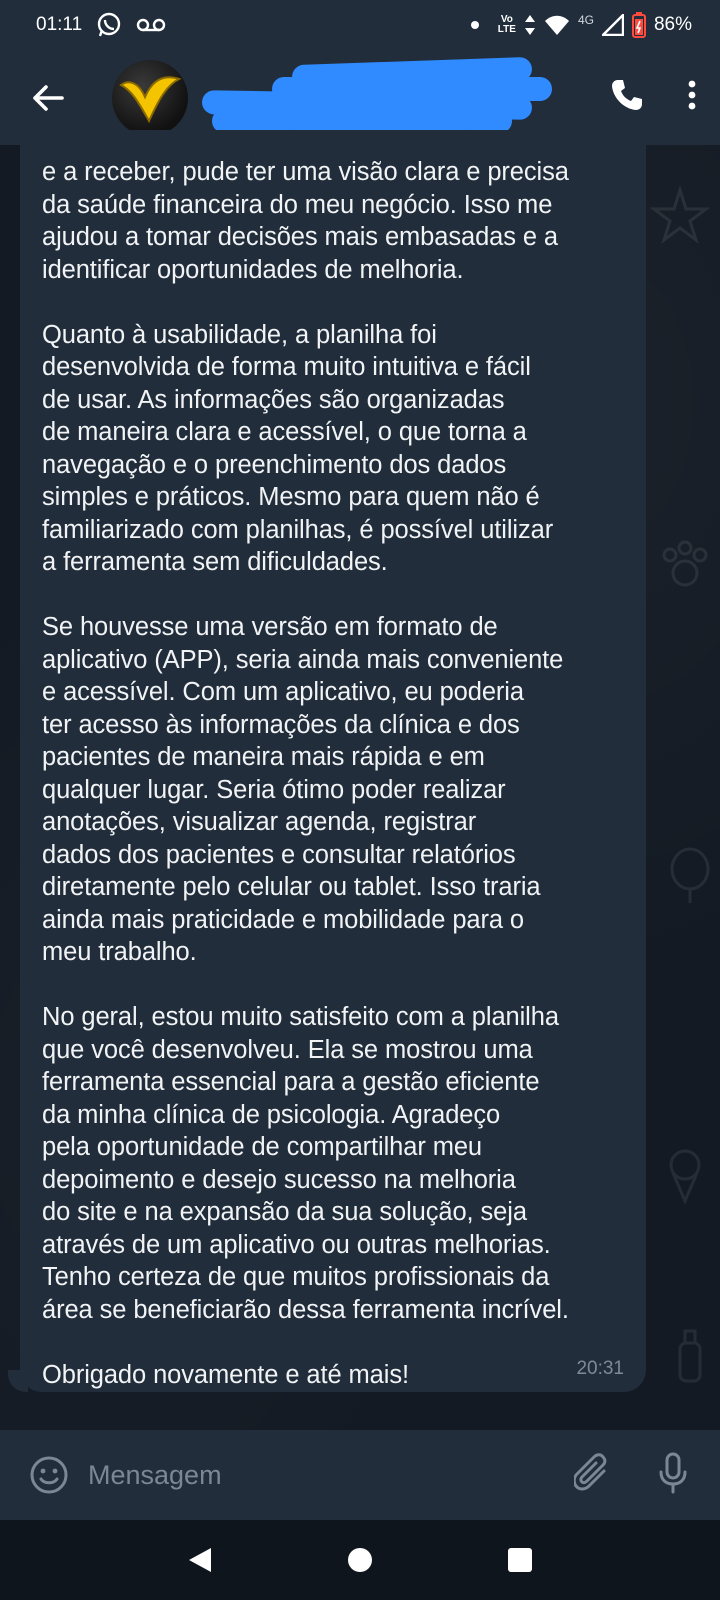 This screenshot has width=720, height=1600. Describe the element at coordinates (672, 24) in the screenshot. I see `battery-percent: 86%` at that location.